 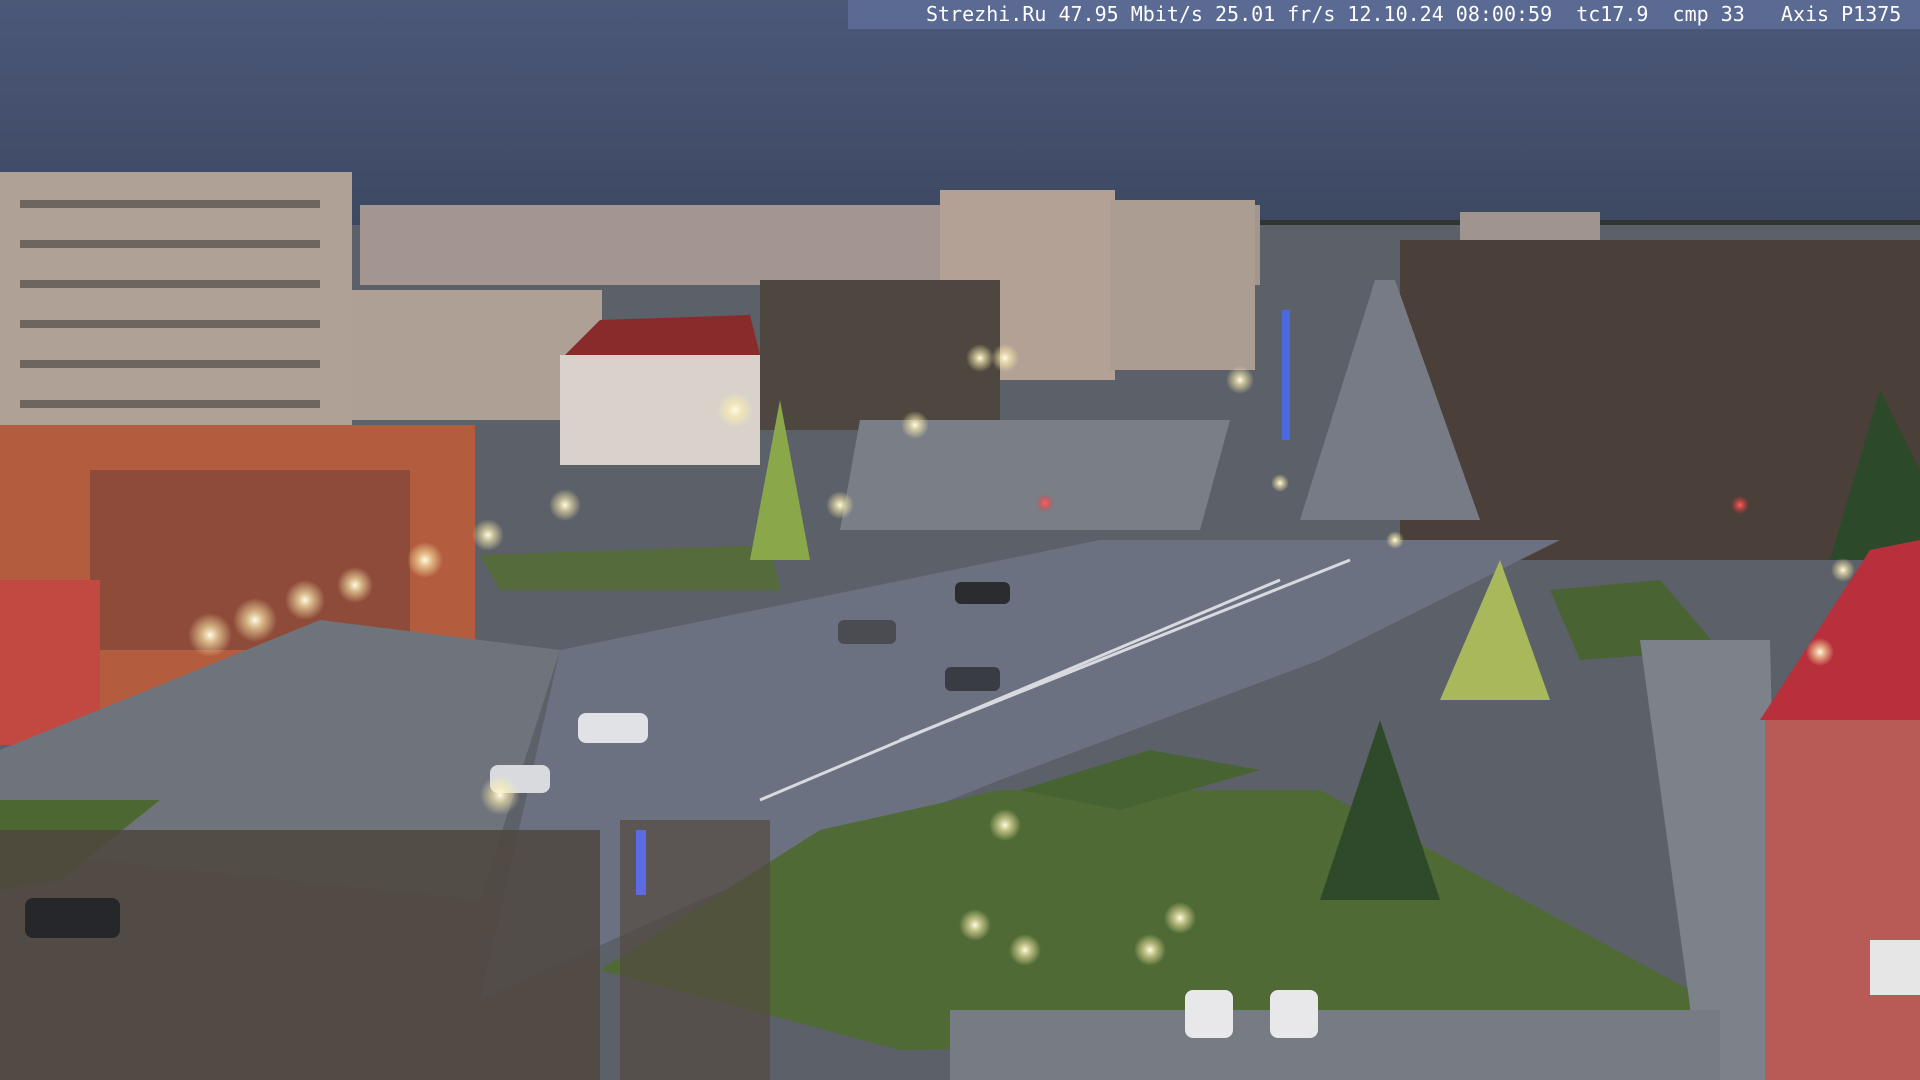 I want to click on red-building-window, so click(x=1895, y=967).